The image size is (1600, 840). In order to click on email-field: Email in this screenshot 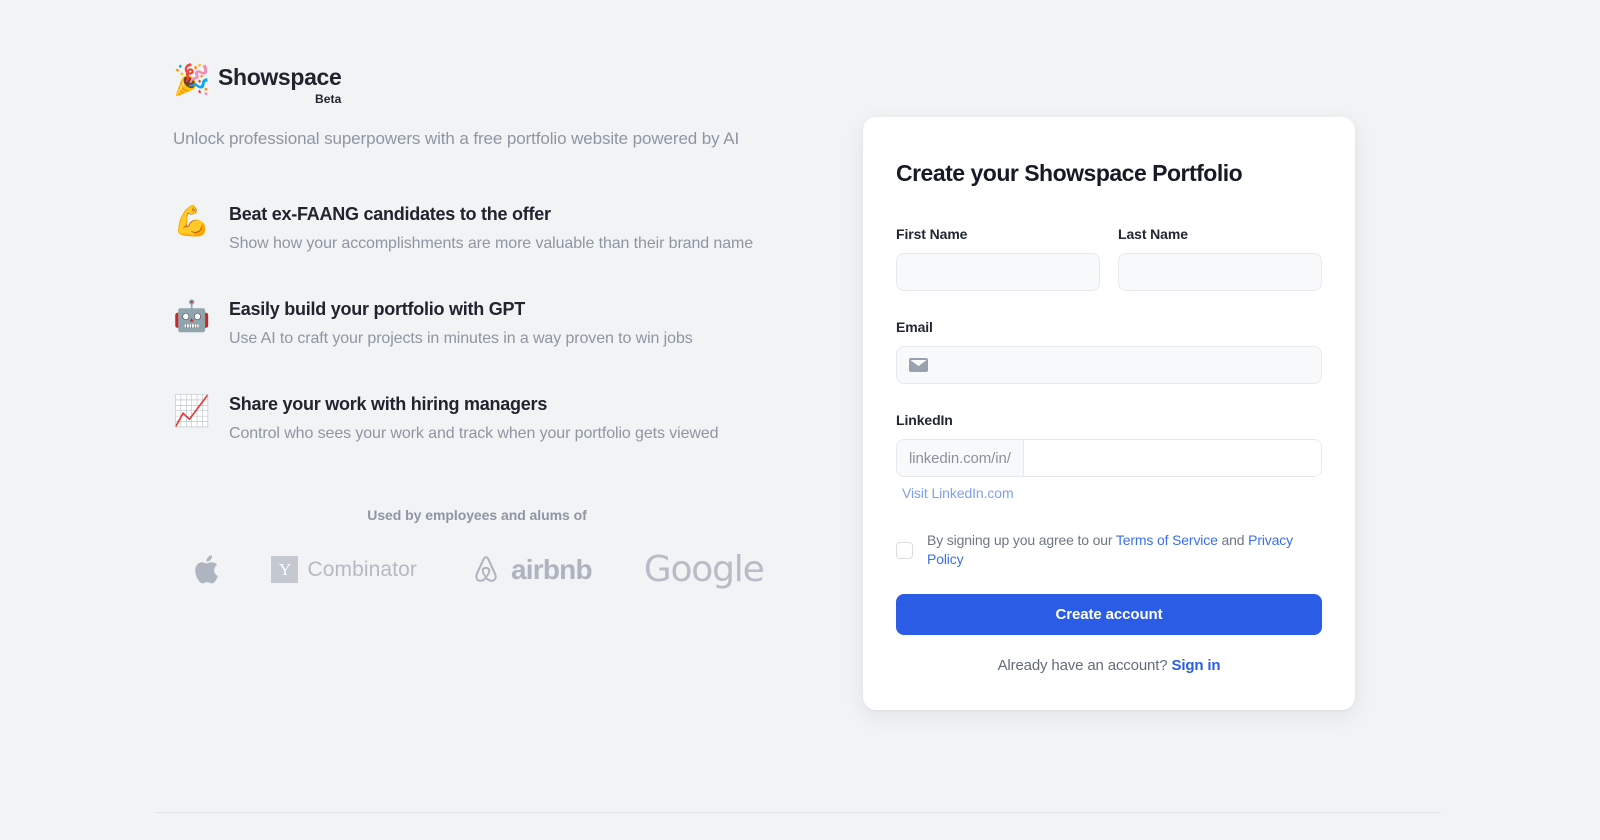, I will do `click(1109, 351)`.